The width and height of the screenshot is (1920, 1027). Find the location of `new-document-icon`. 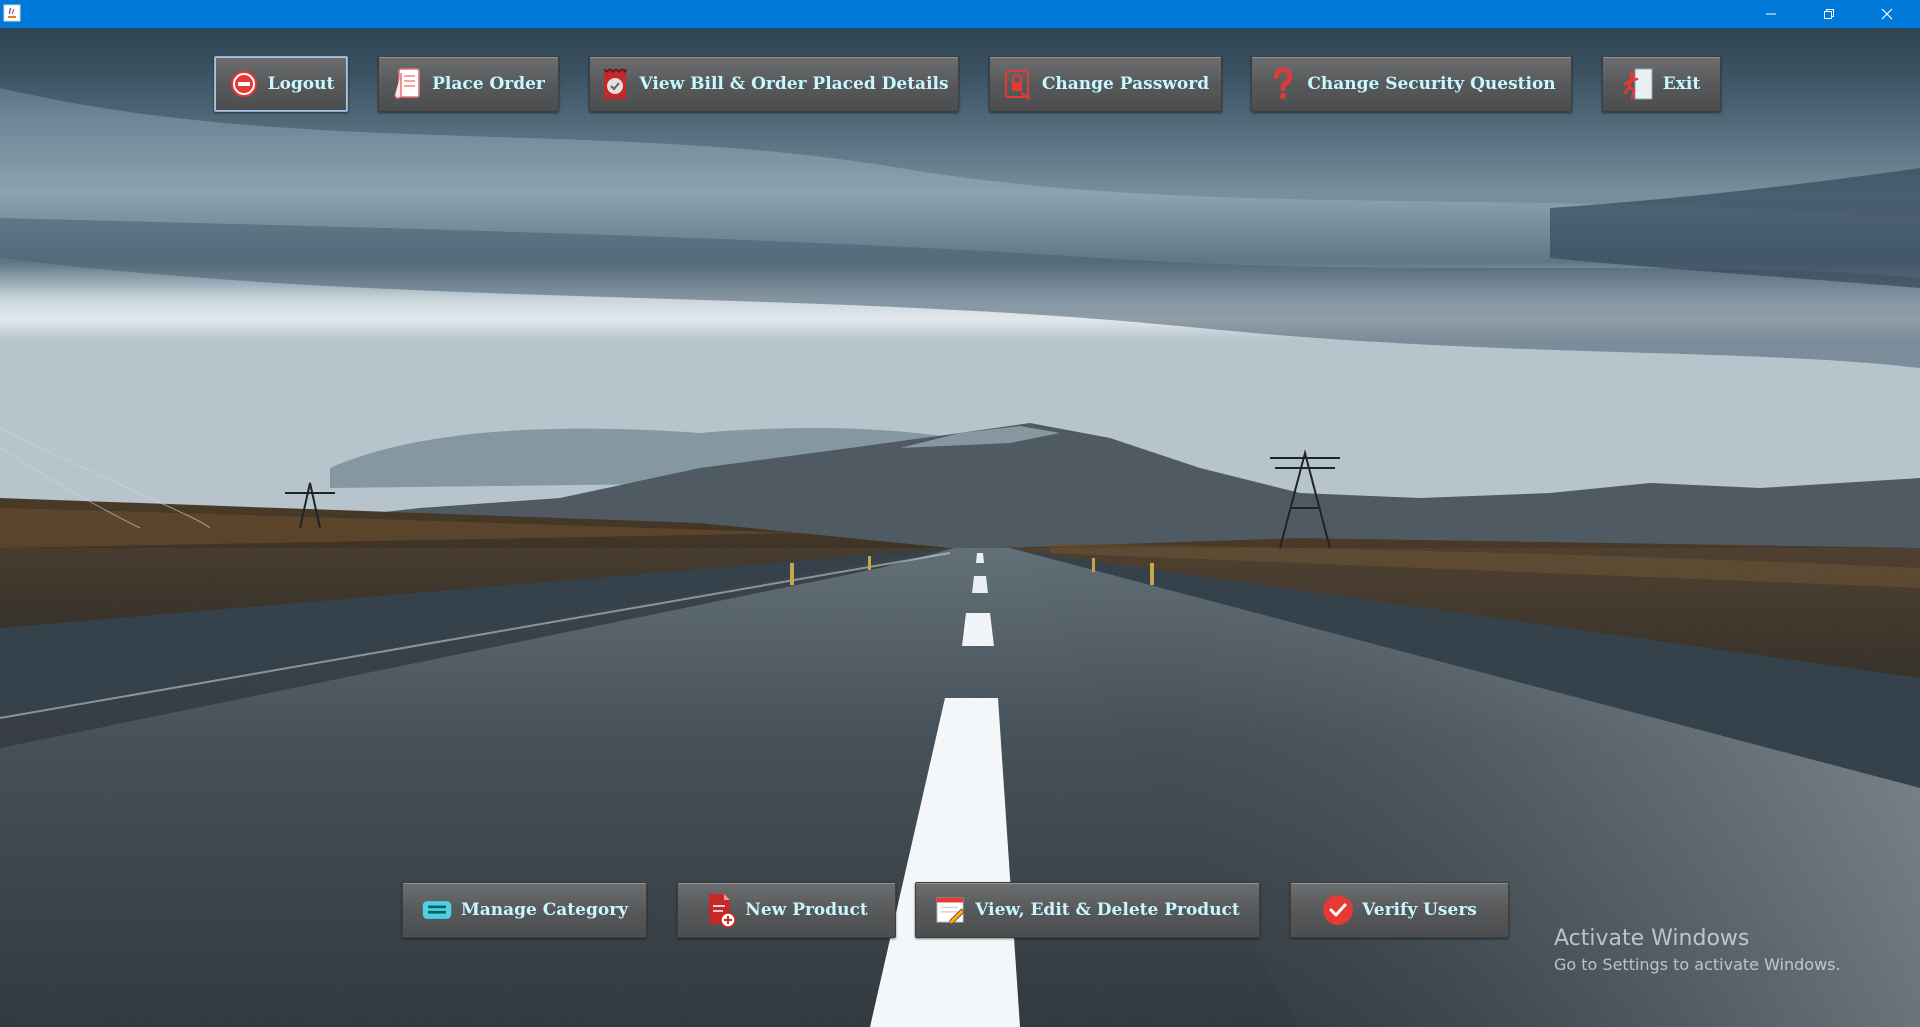

new-document-icon is located at coordinates (721, 910).